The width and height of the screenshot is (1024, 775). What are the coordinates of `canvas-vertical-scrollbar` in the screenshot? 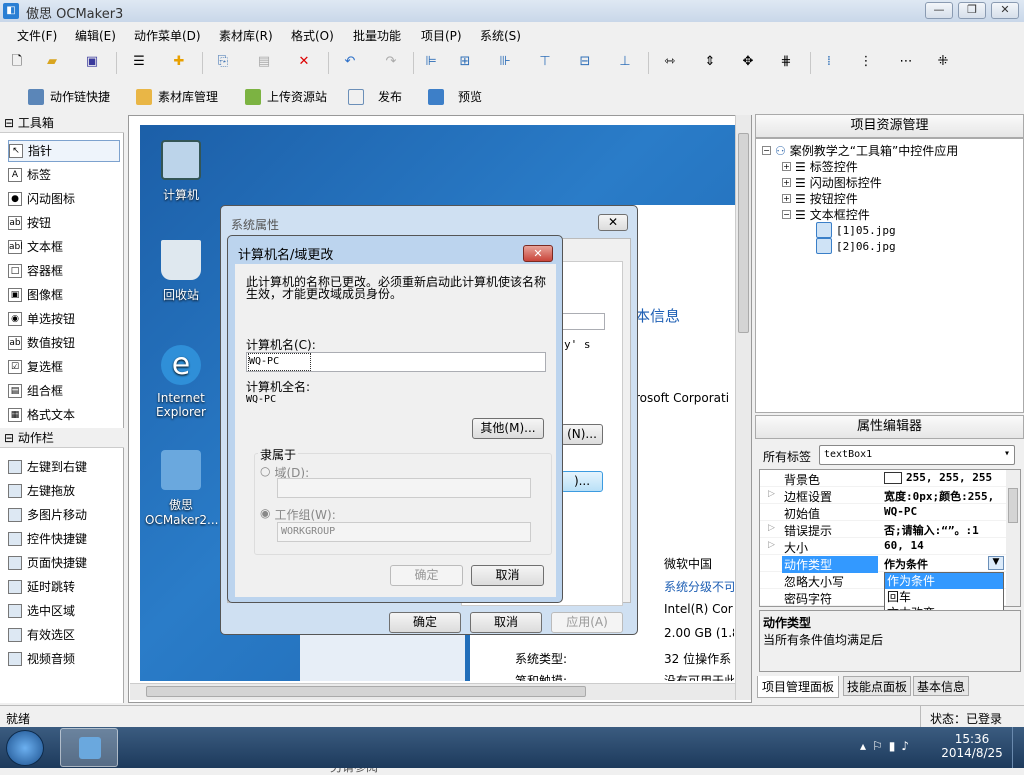 It's located at (743, 407).